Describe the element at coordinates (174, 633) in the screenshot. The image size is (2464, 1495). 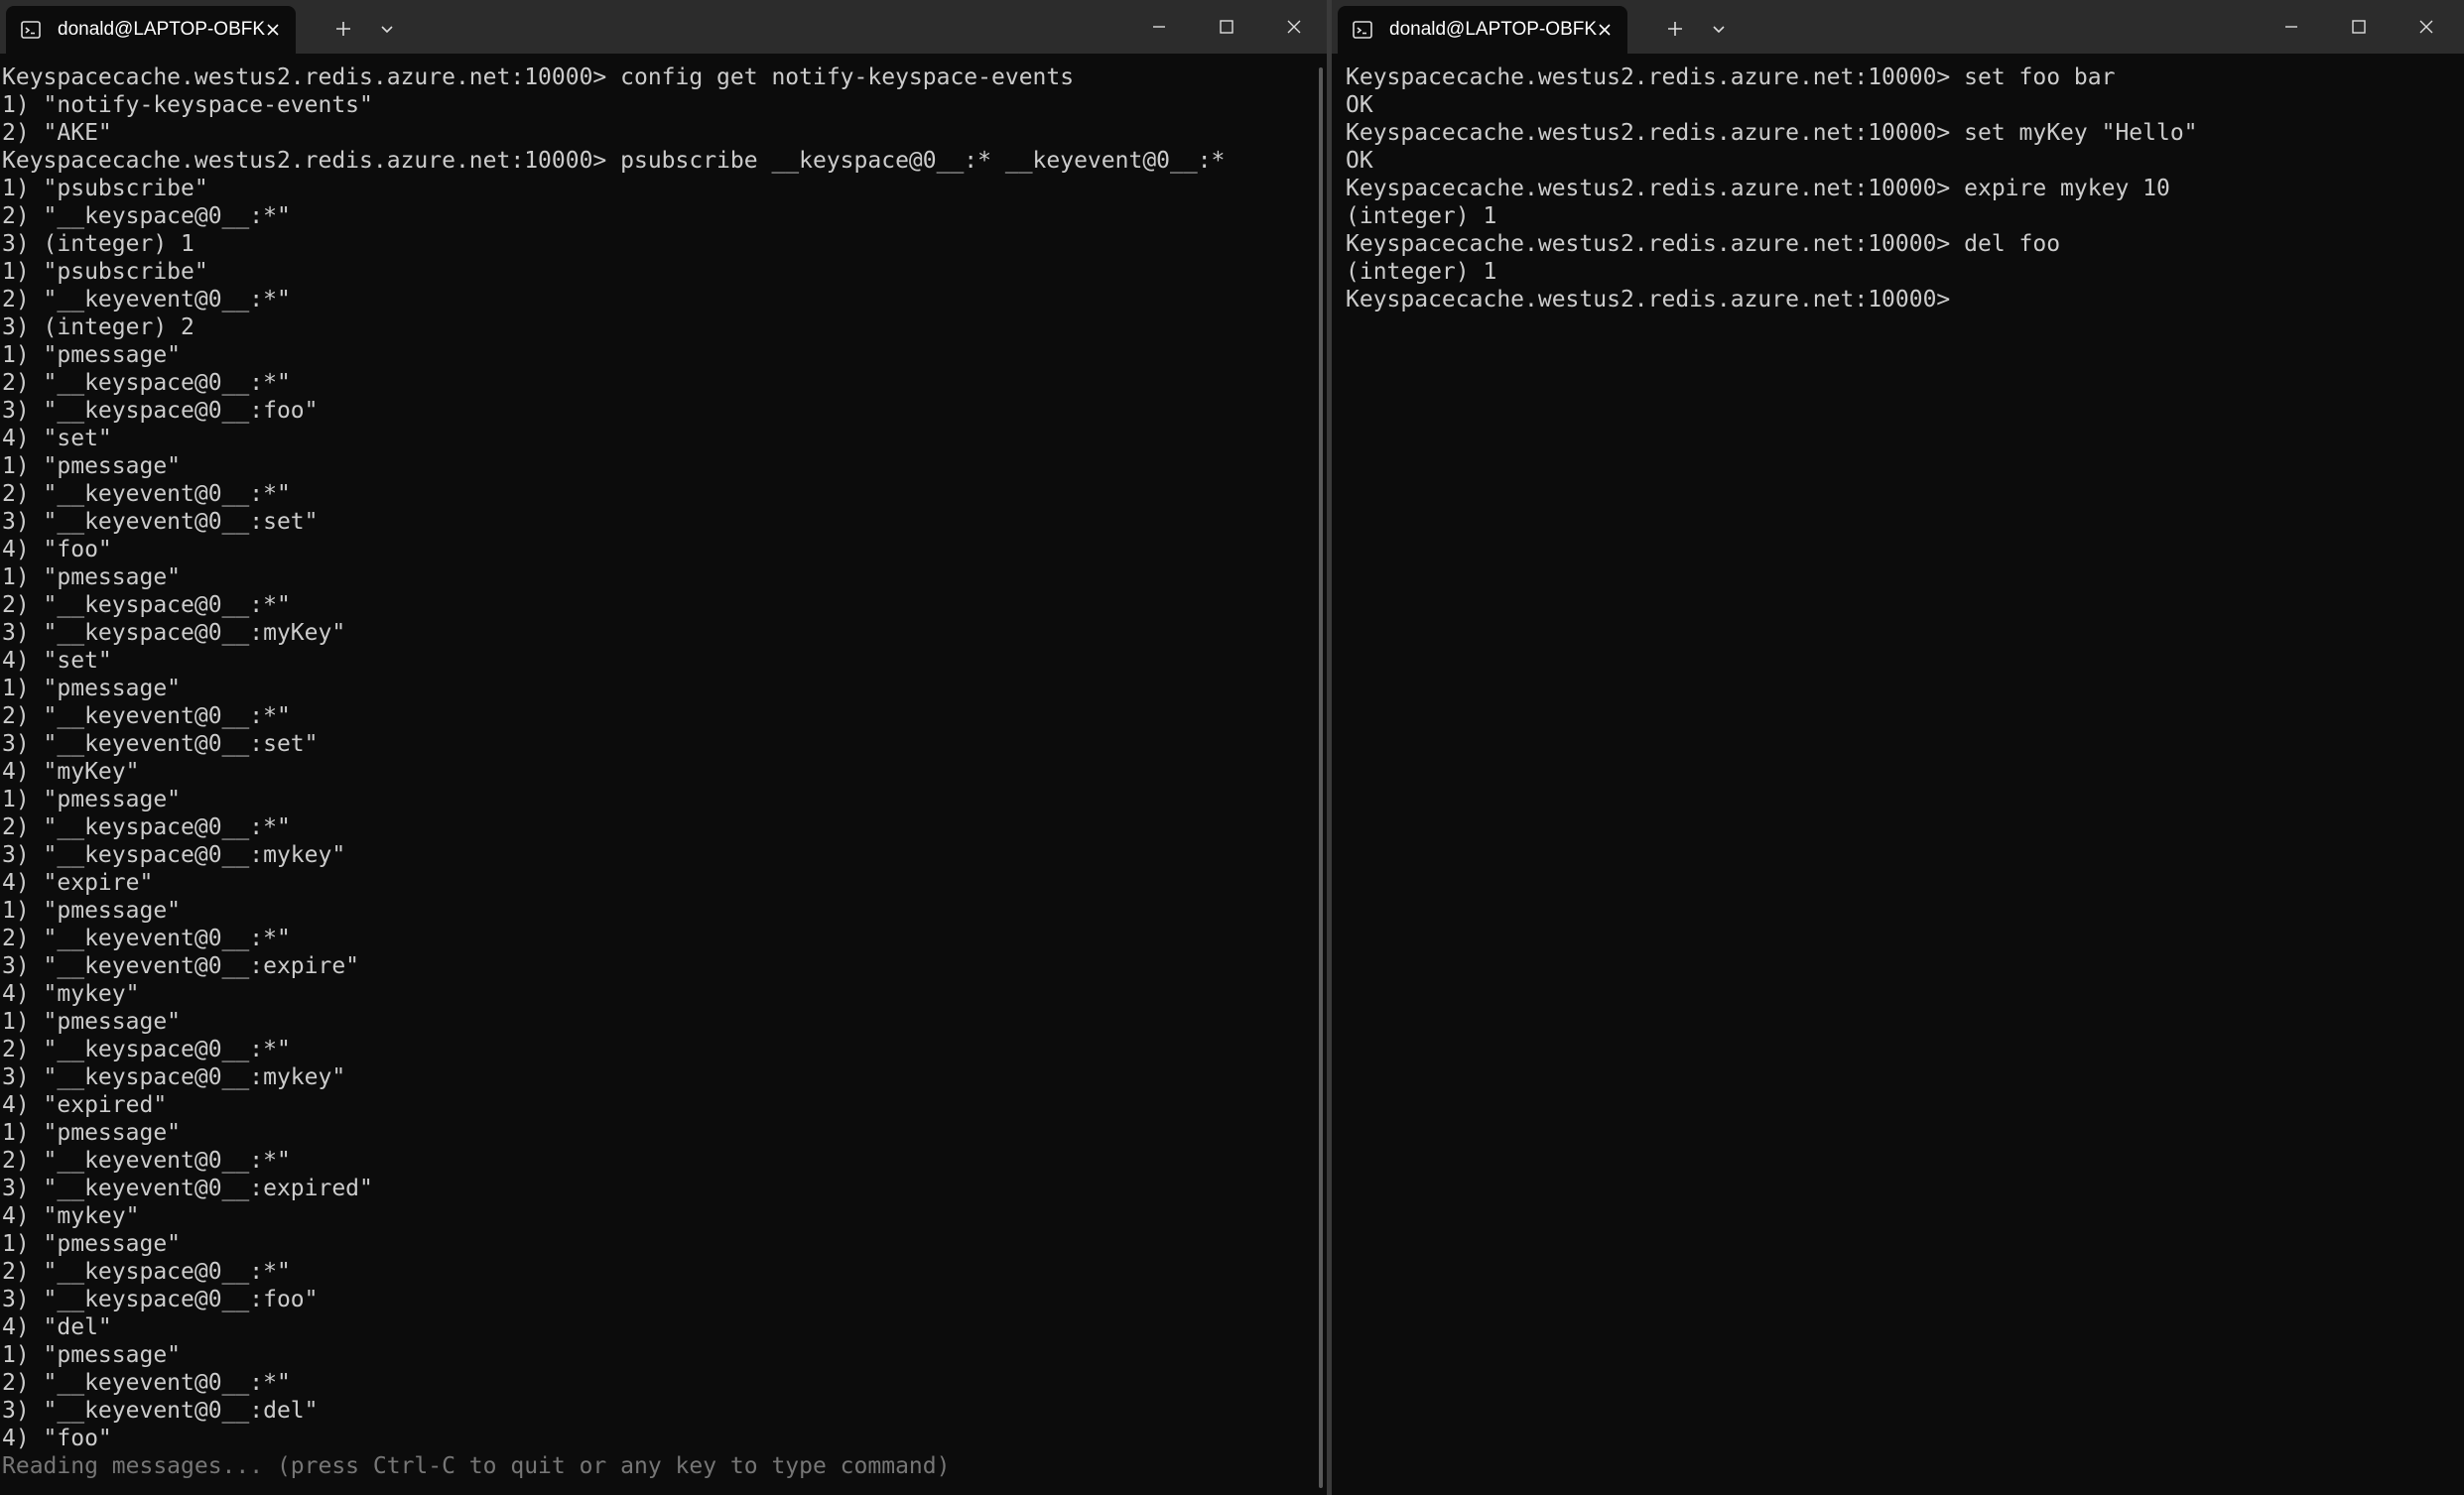
I see `terminal-line: 3) "__keyspace@0__:myKey"` at that location.